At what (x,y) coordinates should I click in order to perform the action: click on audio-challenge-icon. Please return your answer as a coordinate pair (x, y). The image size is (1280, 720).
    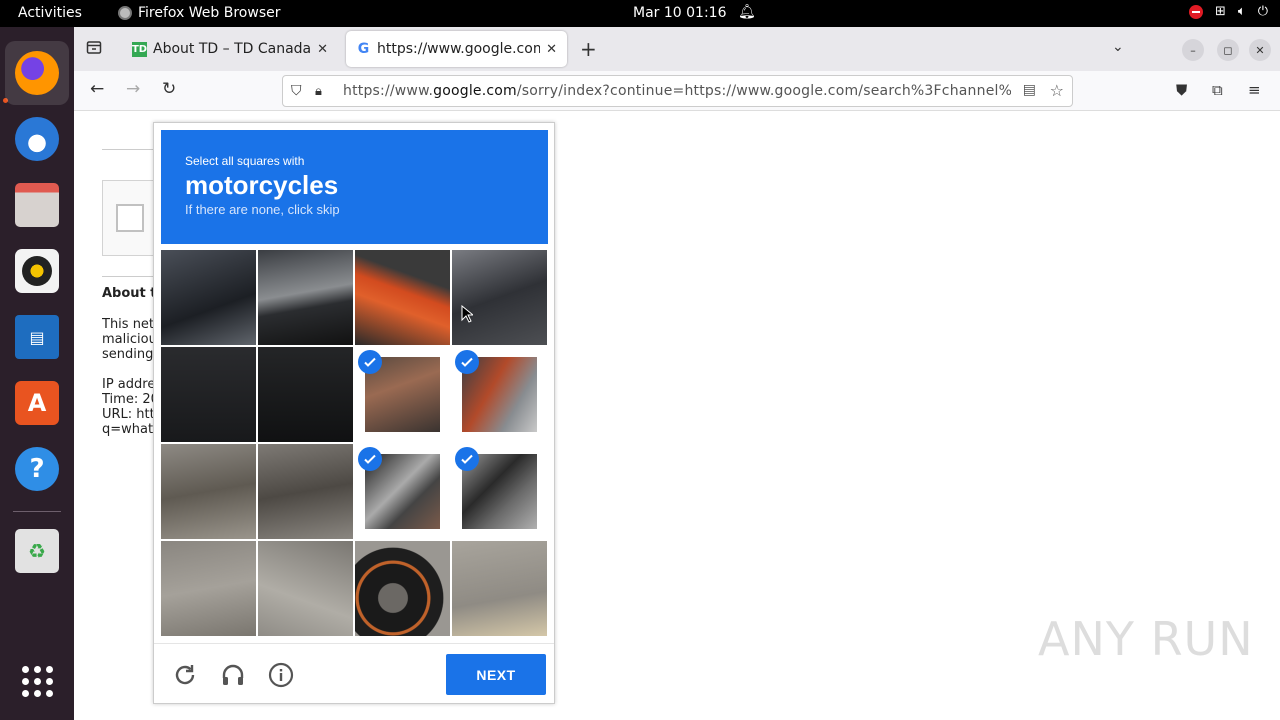
    Looking at the image, I should click on (233, 675).